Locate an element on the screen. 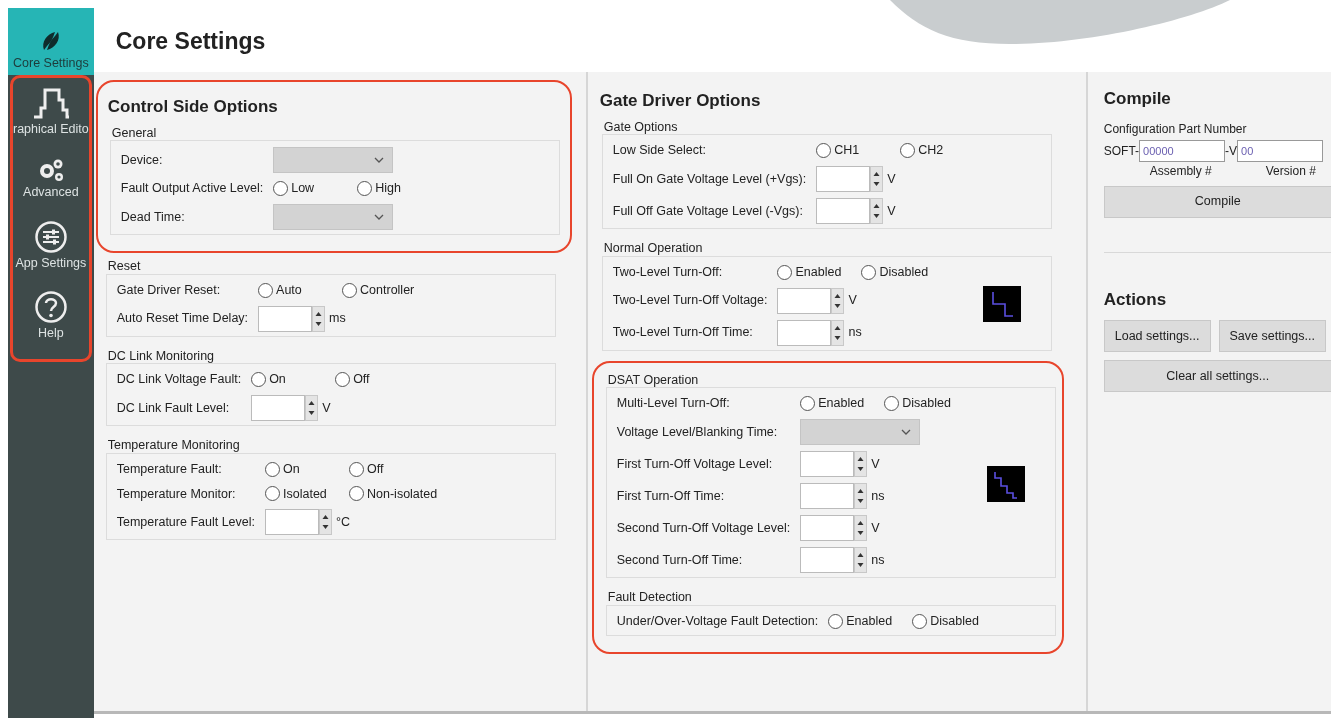  version-field: 00 is located at coordinates (1280, 150).